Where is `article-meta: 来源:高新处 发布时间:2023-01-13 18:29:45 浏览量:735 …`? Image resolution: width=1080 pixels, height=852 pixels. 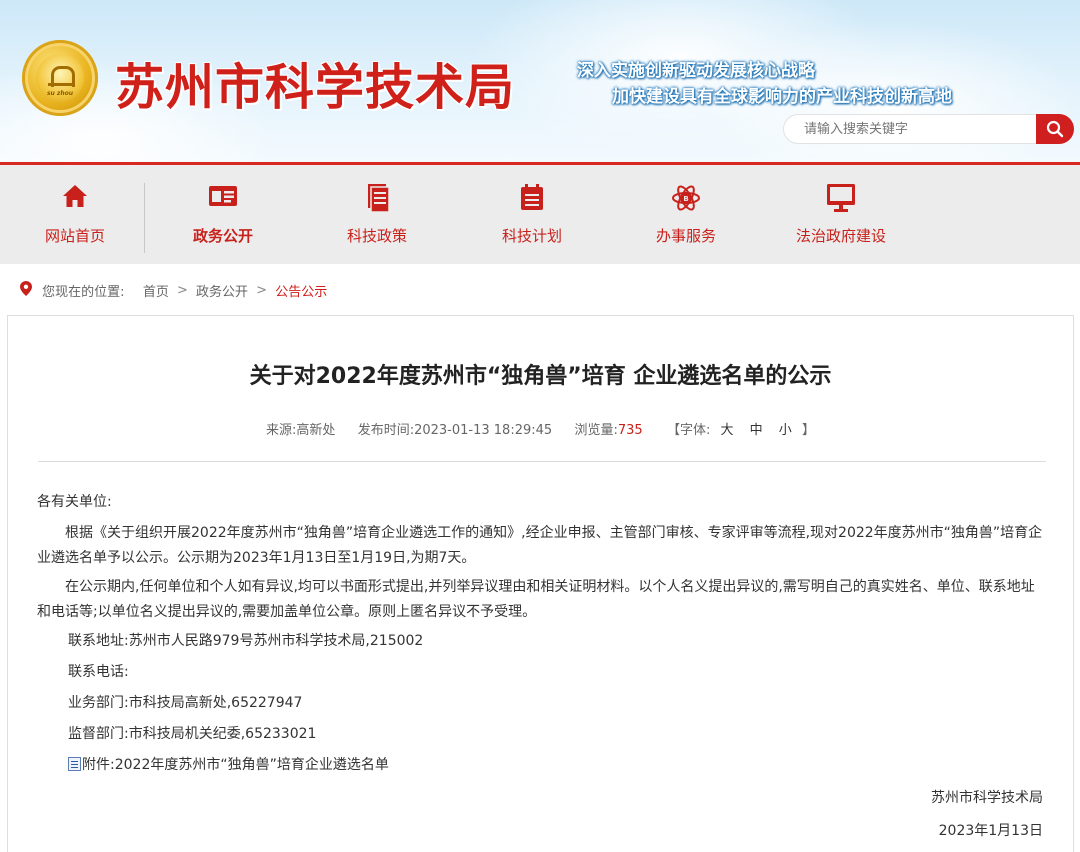 article-meta: 来源:高新处 发布时间:2023-01-13 18:29:45 浏览量:735 … is located at coordinates (540, 428).